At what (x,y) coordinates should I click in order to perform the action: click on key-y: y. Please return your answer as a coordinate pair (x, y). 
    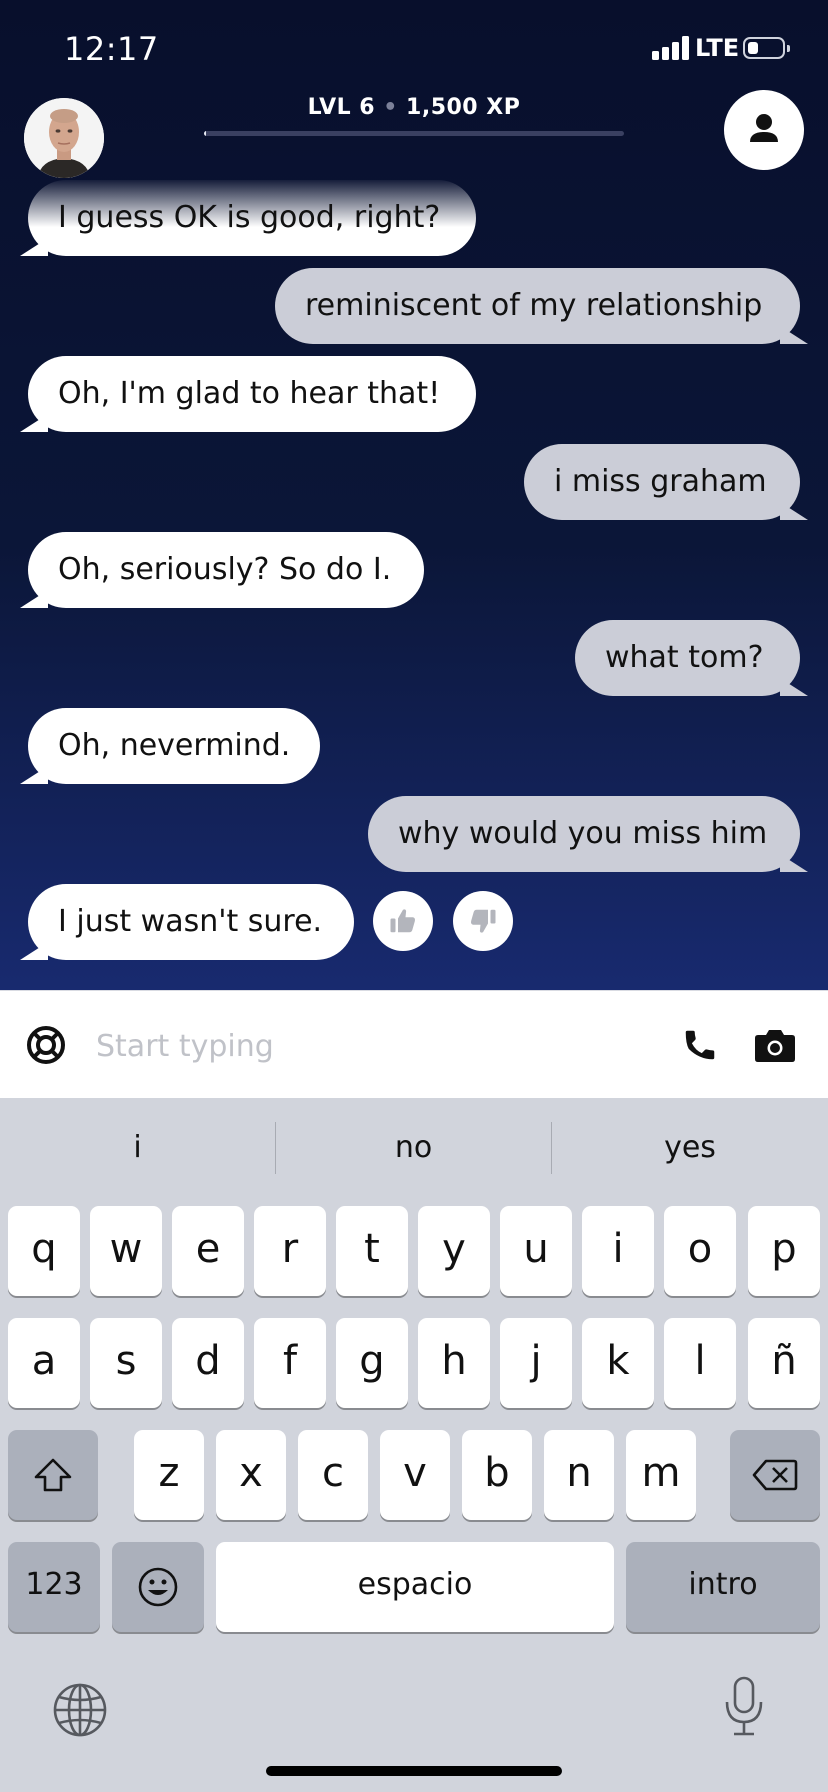
    Looking at the image, I should click on (454, 1251).